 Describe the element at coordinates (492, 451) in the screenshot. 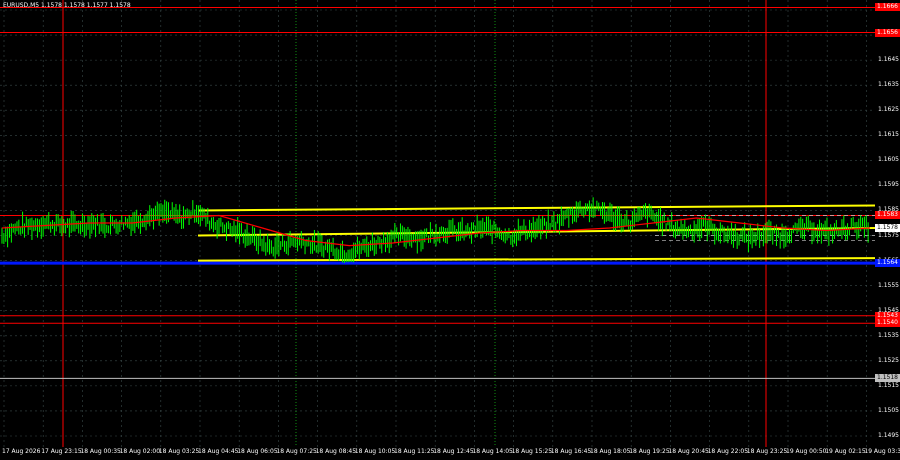

I see `time-tick-label: 18 Aug 14:05` at that location.